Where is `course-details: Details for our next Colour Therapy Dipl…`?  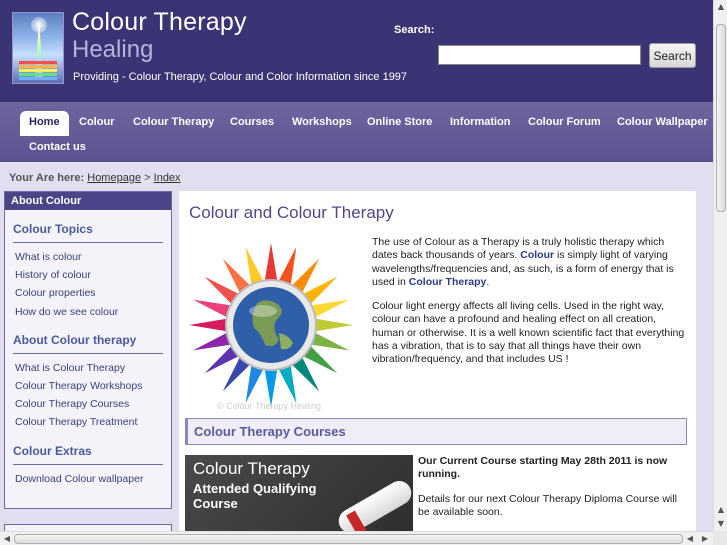
course-details: Details for our next Colour Therapy Dipl… is located at coordinates (547, 505).